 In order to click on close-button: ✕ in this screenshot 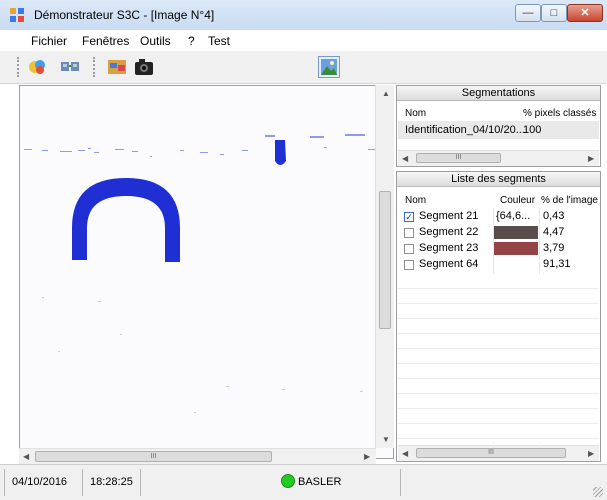, I will do `click(585, 13)`.